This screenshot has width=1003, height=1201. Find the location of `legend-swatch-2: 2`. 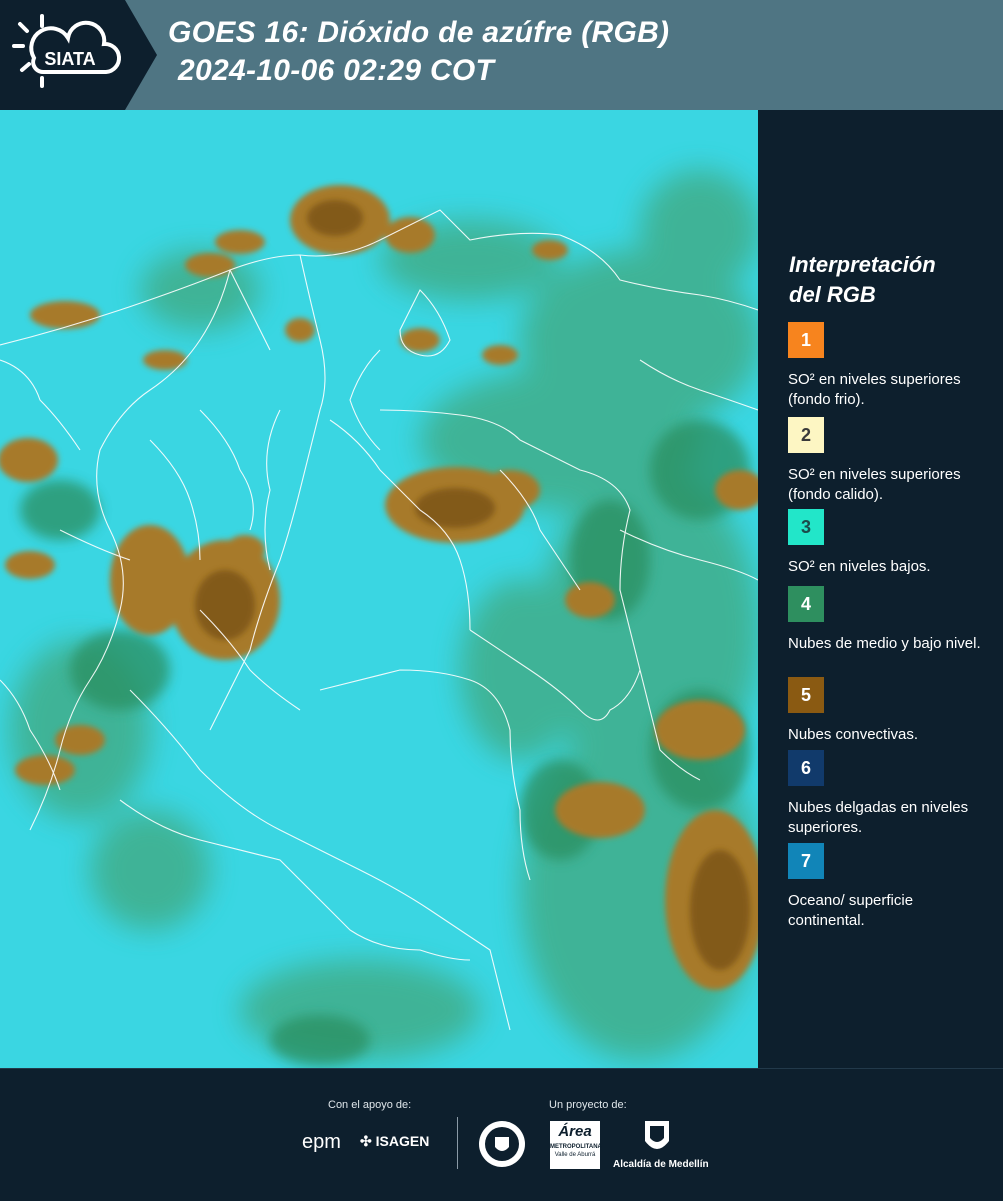

legend-swatch-2: 2 is located at coordinates (806, 435).